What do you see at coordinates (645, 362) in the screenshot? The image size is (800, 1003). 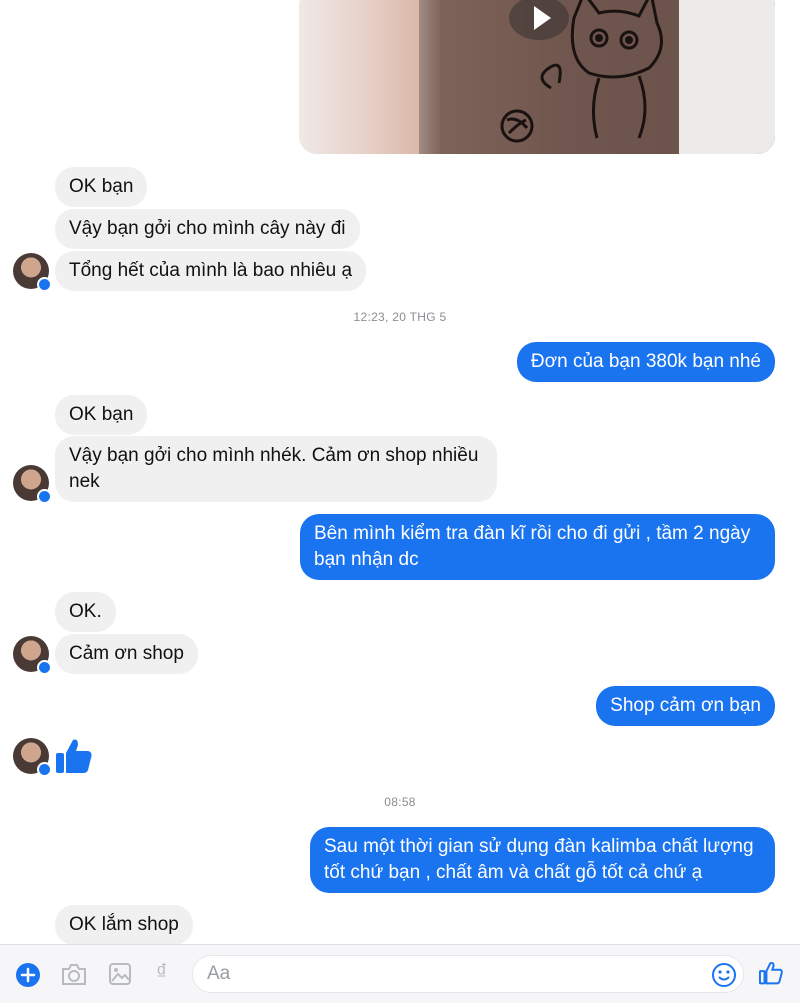 I see `message-bubble-outgoing: Đơn của bạn 380k bạn nhé` at bounding box center [645, 362].